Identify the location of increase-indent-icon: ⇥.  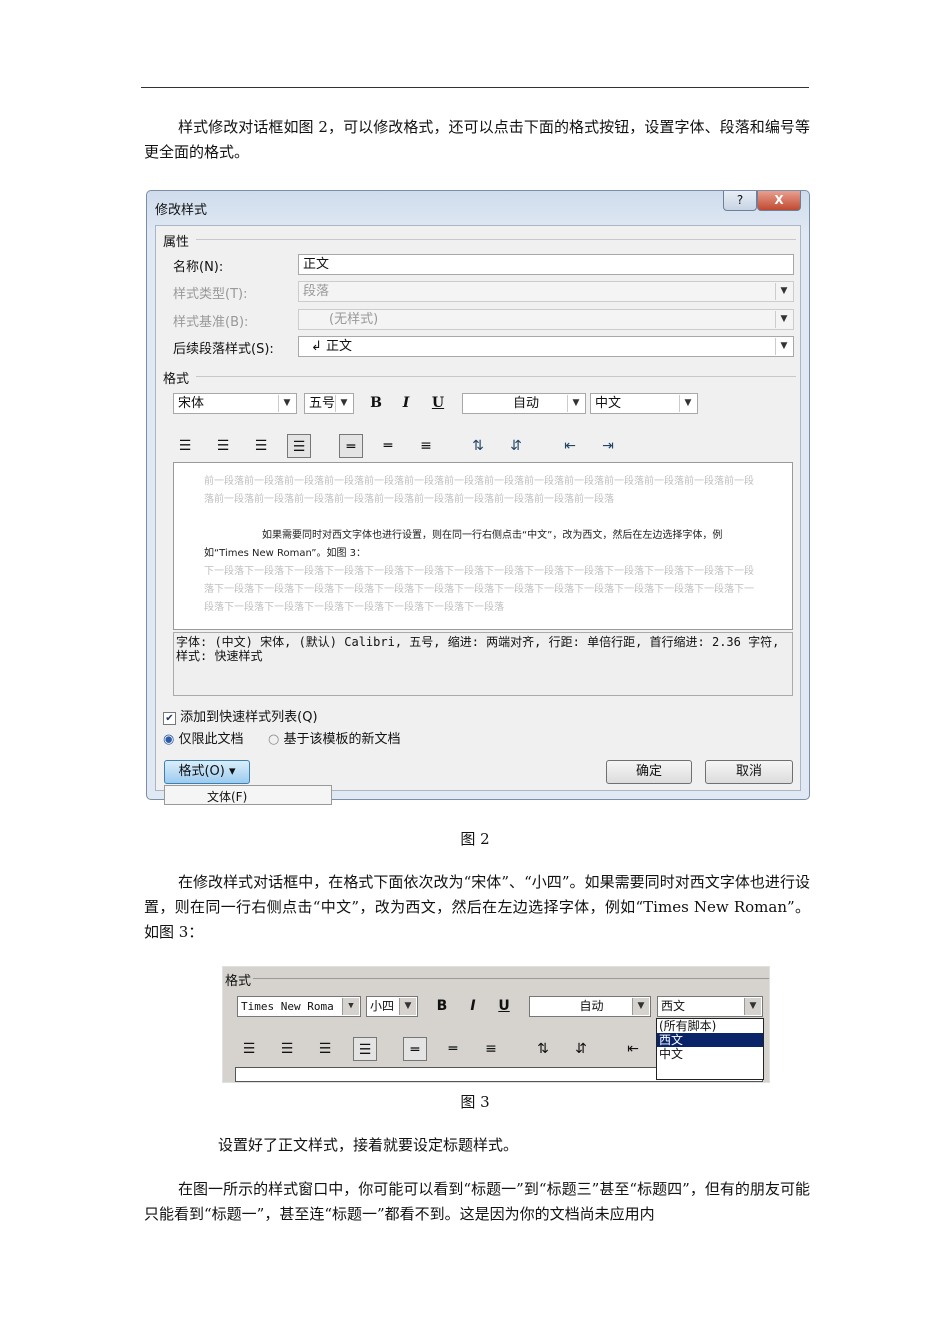
(608, 446).